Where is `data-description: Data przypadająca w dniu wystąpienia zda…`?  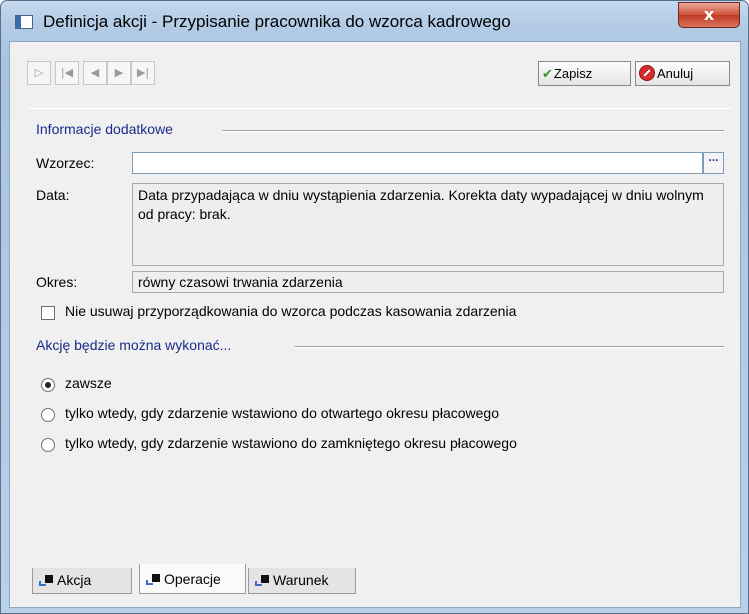
data-description: Data przypadająca w dniu wystąpienia zda… is located at coordinates (428, 224).